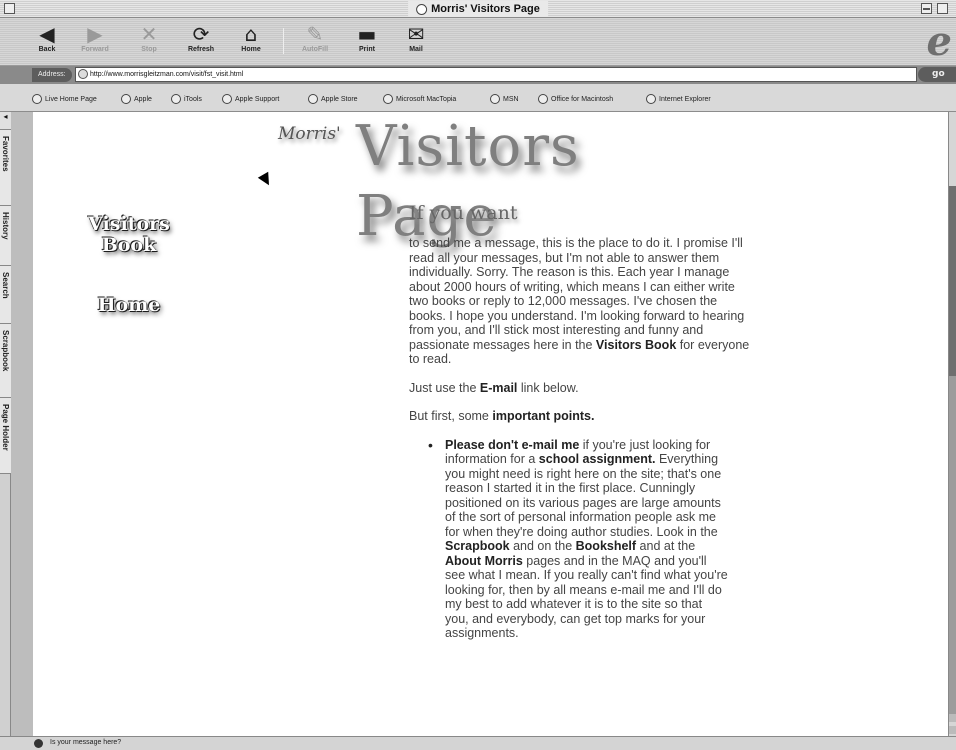 The image size is (956, 750). I want to click on page-icon, so click(422, 9).